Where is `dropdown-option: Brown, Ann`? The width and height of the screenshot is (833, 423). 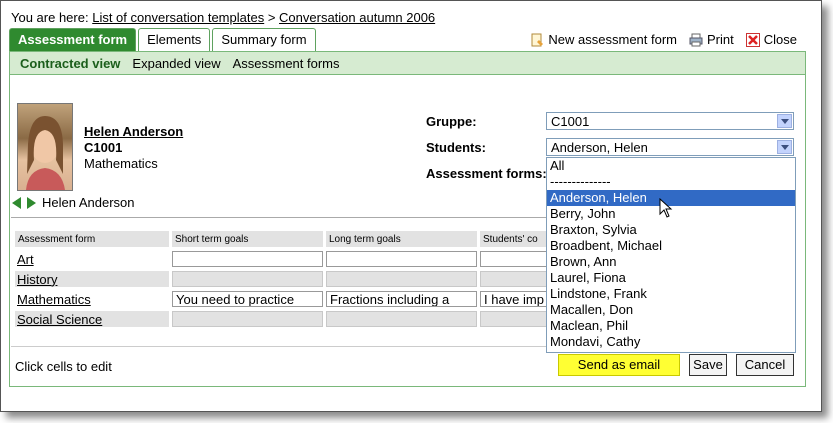
dropdown-option: Brown, Ann is located at coordinates (671, 262).